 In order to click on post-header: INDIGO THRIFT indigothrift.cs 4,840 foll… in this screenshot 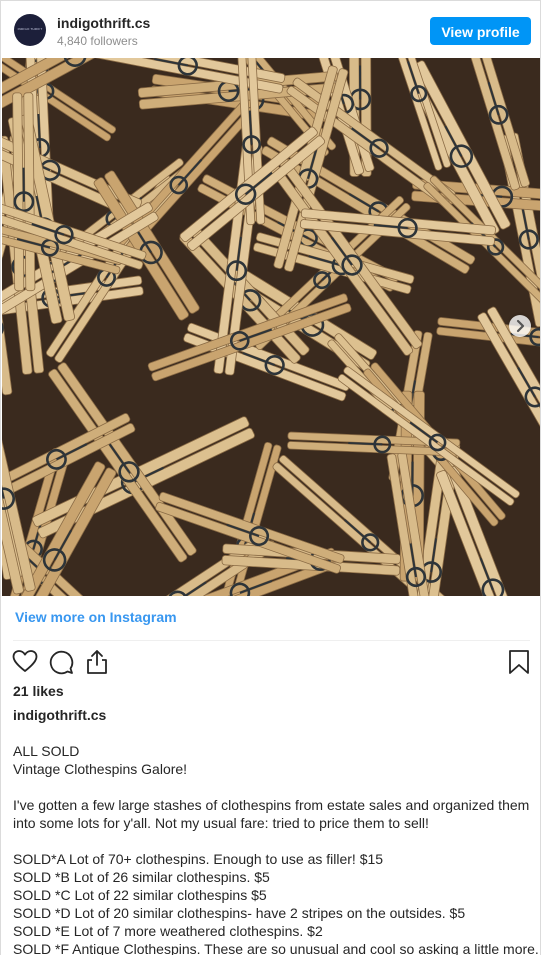, I will do `click(270, 29)`.